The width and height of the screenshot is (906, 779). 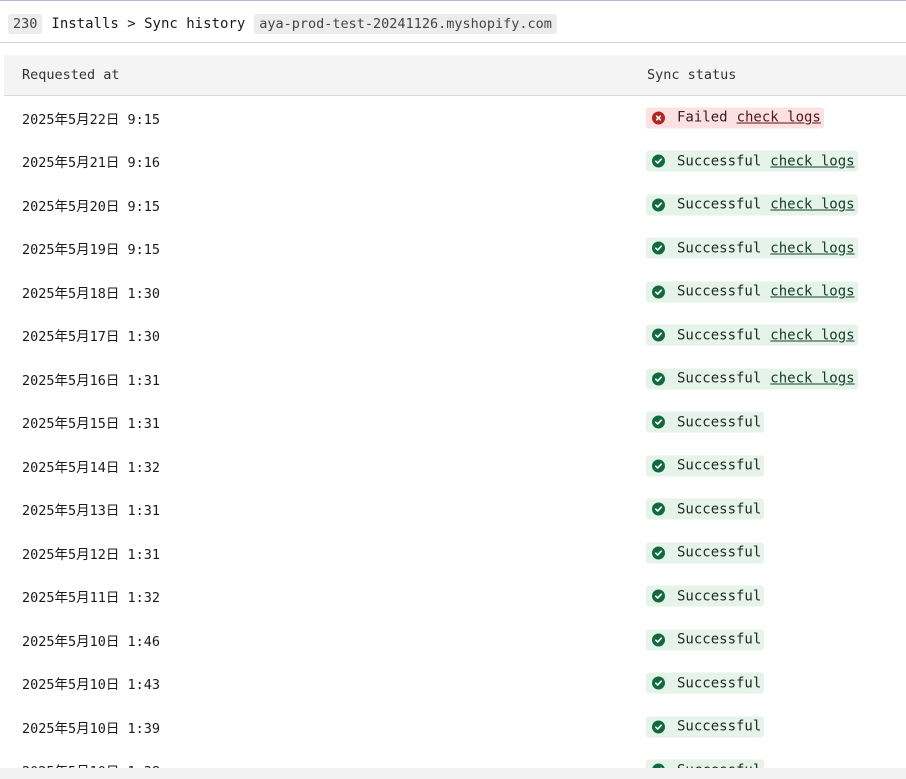 What do you see at coordinates (91, 119) in the screenshot?
I see `requested-at-cell: 2025年5月22日 9:15` at bounding box center [91, 119].